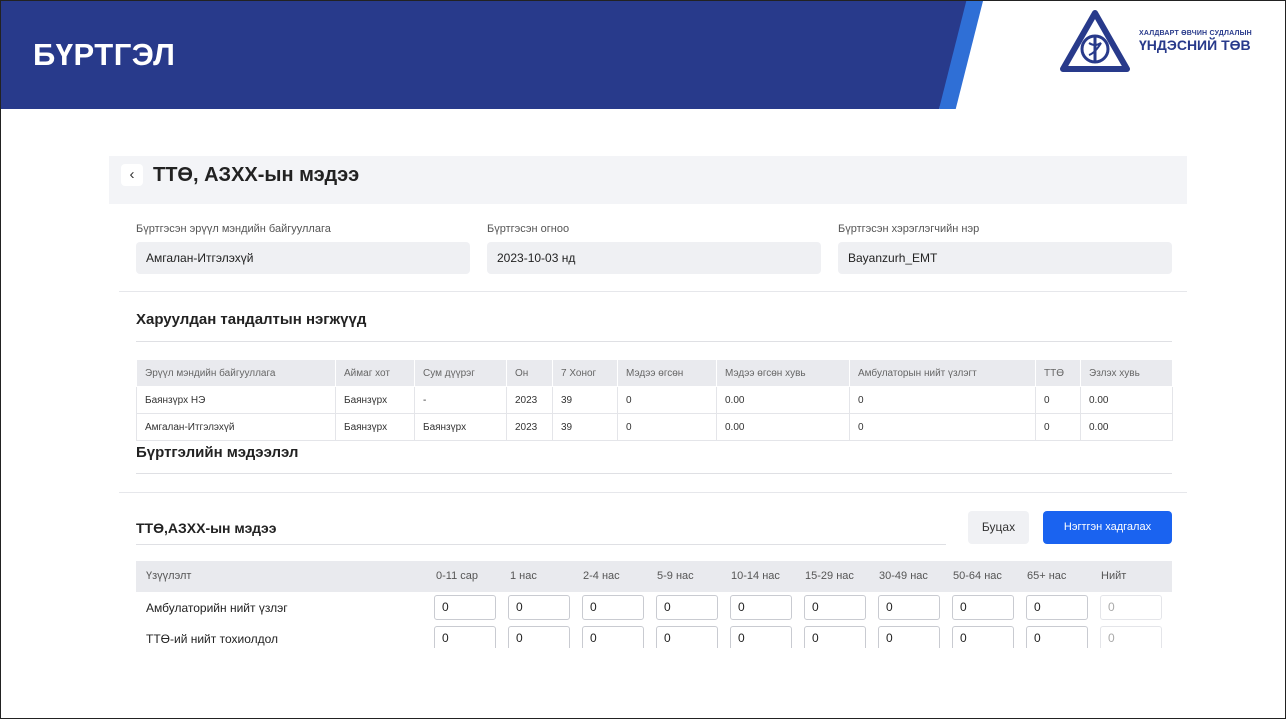 This screenshot has height=719, width=1286. What do you see at coordinates (755, 576) in the screenshot?
I see `grid-header: 10-14 нас` at bounding box center [755, 576].